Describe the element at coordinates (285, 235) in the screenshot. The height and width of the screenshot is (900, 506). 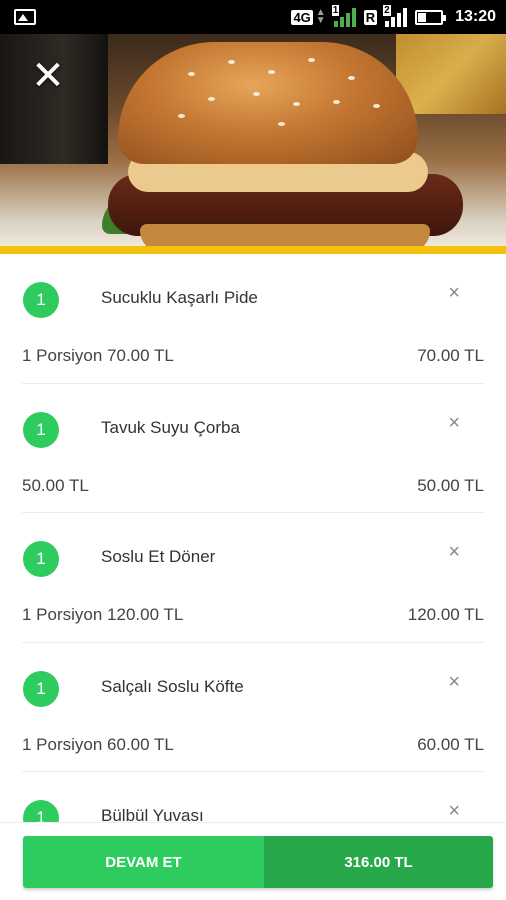
I see `bun-bottom-graphic` at that location.